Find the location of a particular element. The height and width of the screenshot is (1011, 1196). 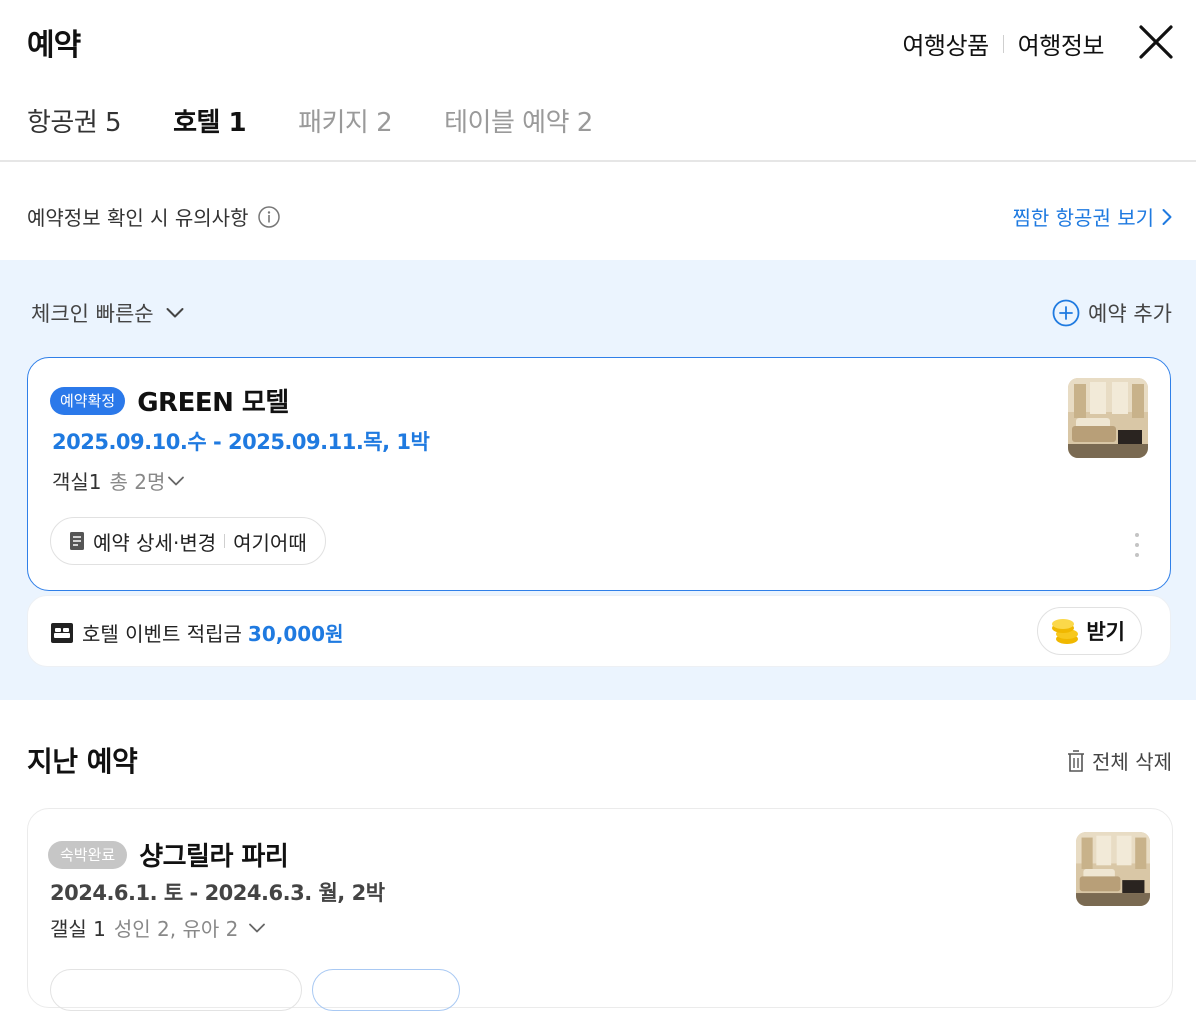

tab-bar: 항공권 5 호텔 1 패키지 2 테이블 예약 2 is located at coordinates (336, 120).